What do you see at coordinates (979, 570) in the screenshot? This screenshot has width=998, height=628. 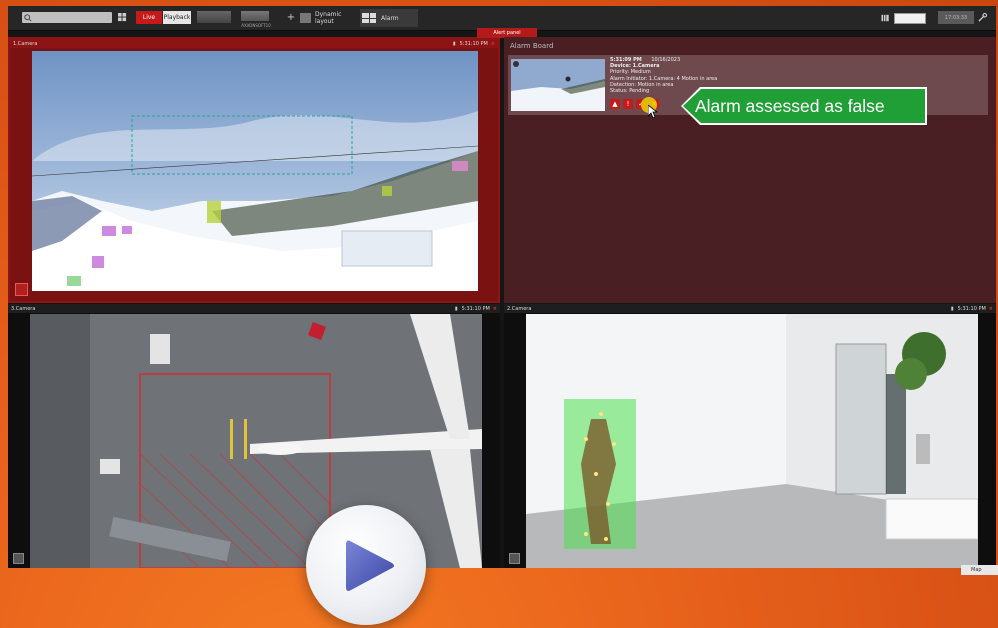 I see `map-button: Map` at bounding box center [979, 570].